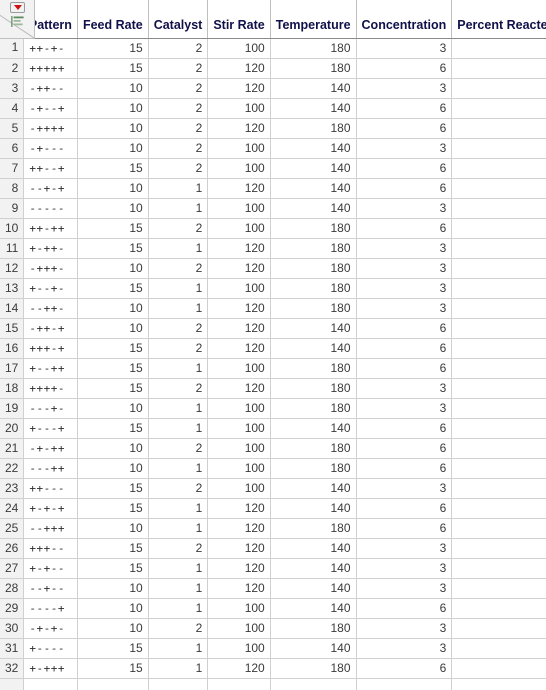 This screenshot has width=546, height=690. I want to click on table-row: 27 +-+-- 15 1 120 140 3, so click(273, 568).